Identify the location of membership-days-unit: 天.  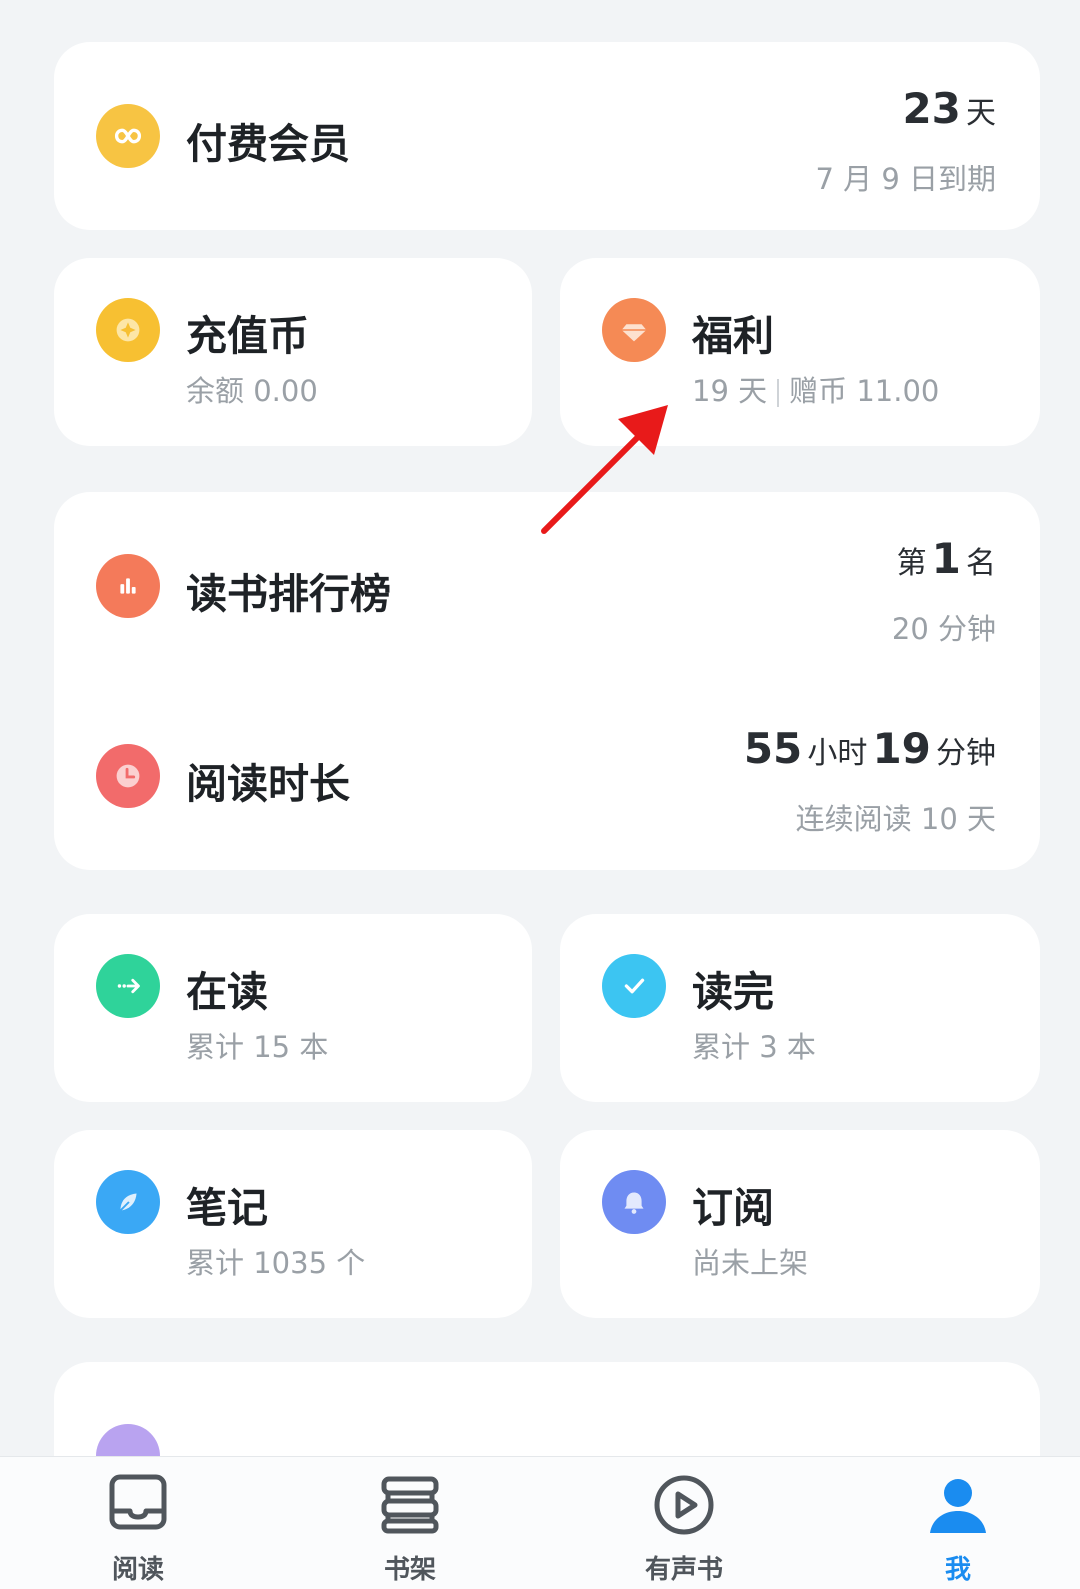
(981, 113).